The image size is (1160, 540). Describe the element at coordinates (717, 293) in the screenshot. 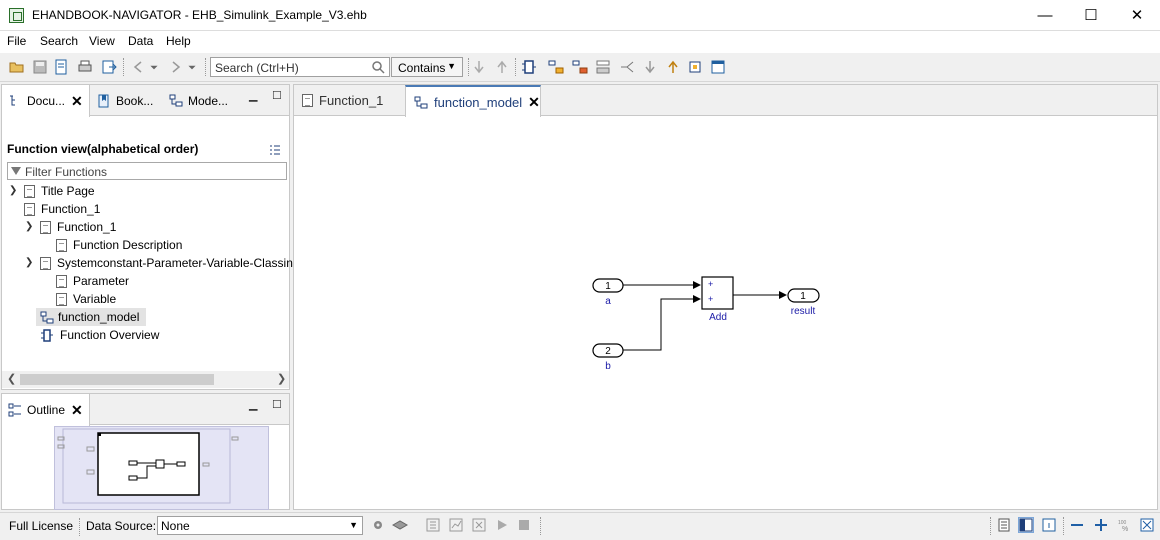

I see `add-block-shape` at that location.